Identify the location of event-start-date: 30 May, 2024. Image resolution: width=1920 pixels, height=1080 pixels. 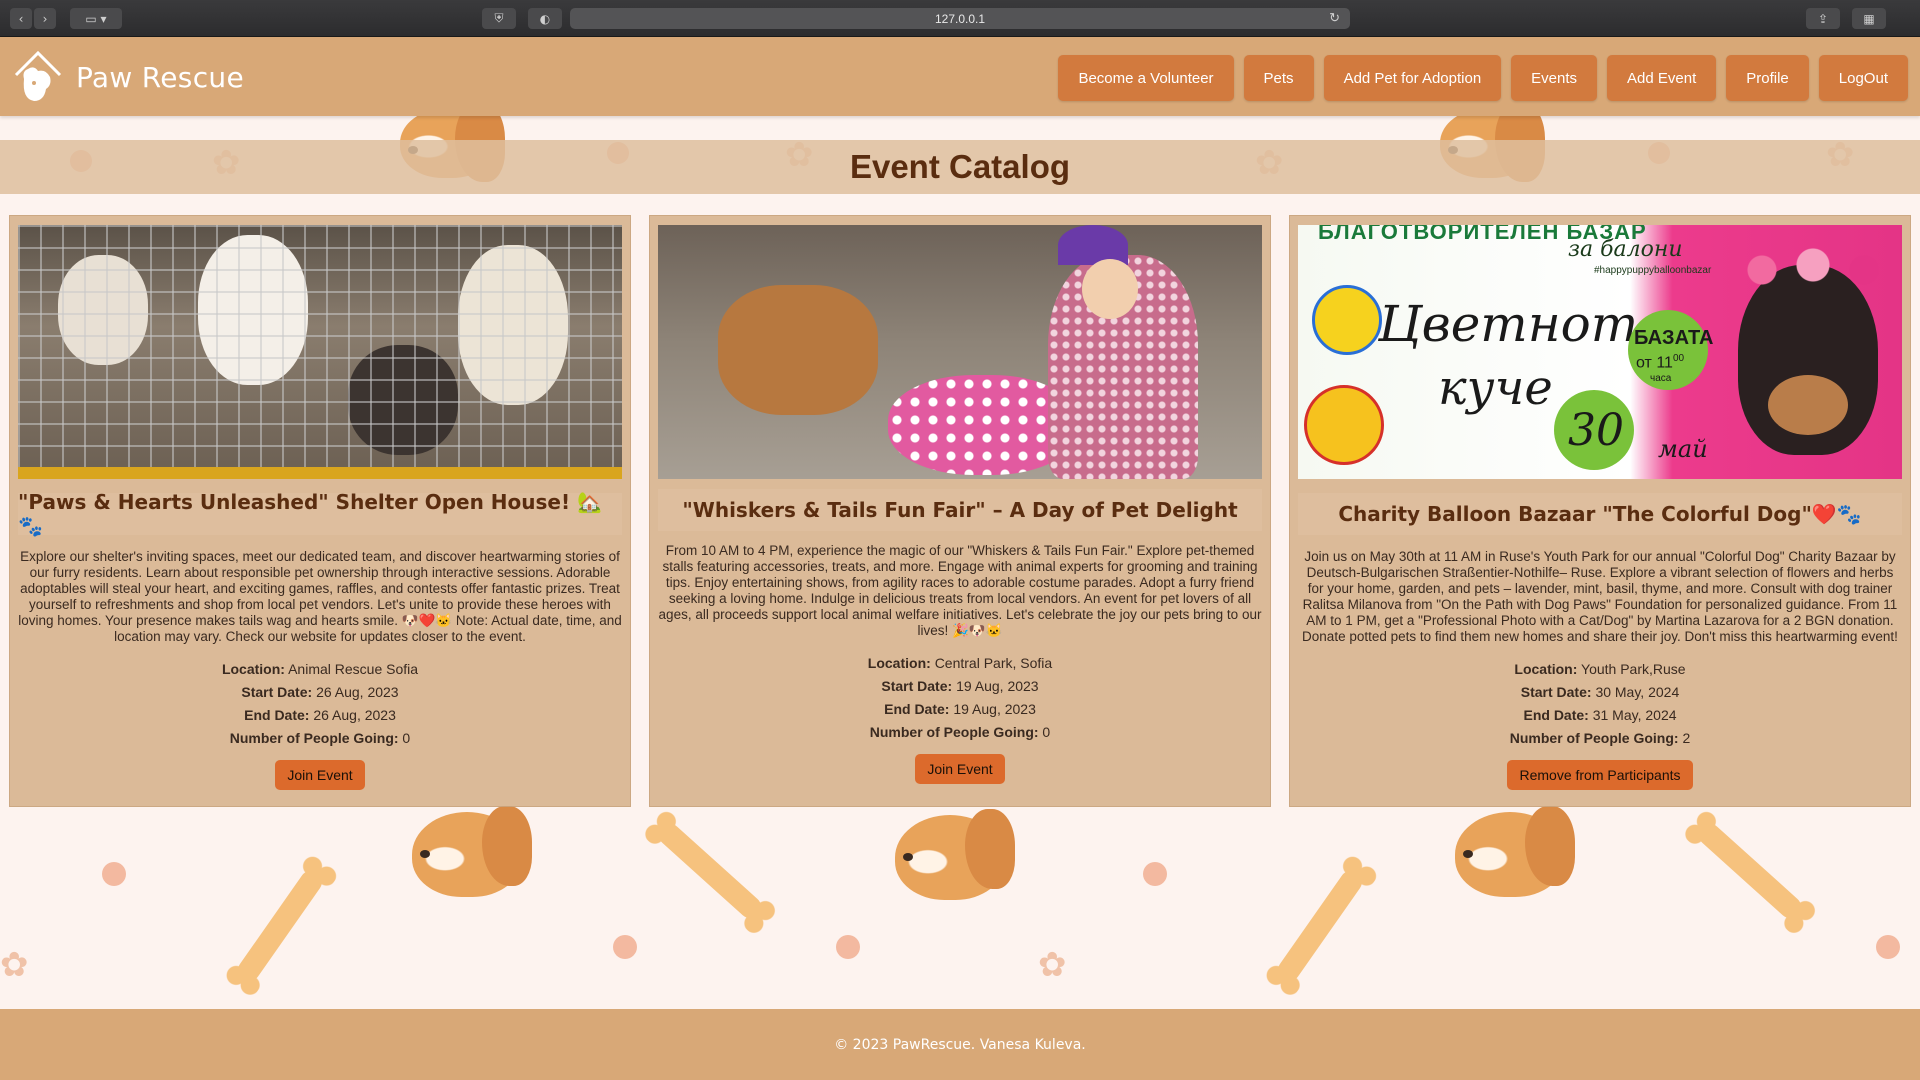
(1637, 692).